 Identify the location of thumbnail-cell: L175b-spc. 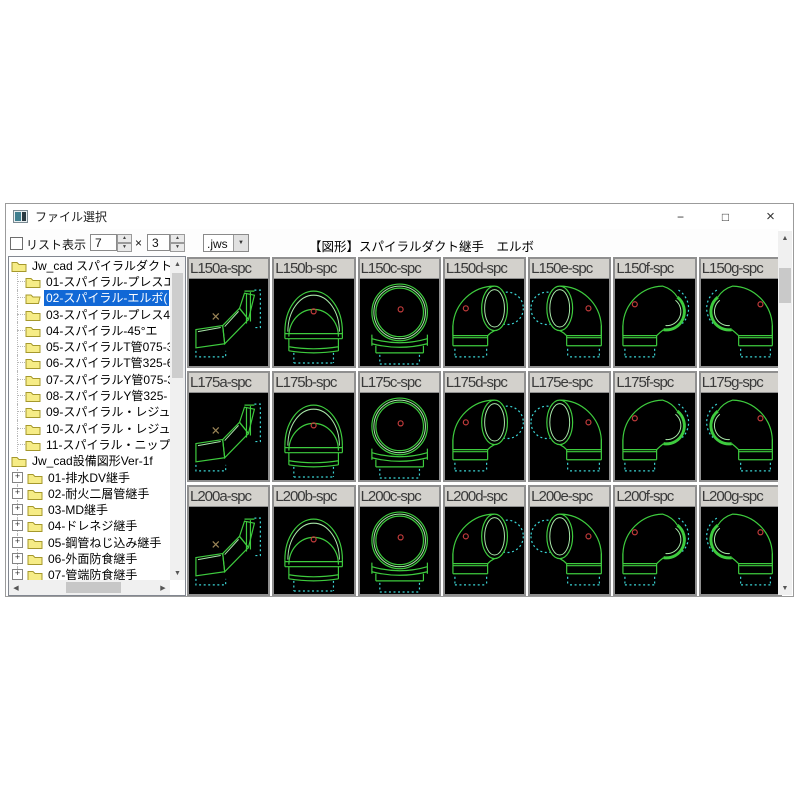
(314, 426).